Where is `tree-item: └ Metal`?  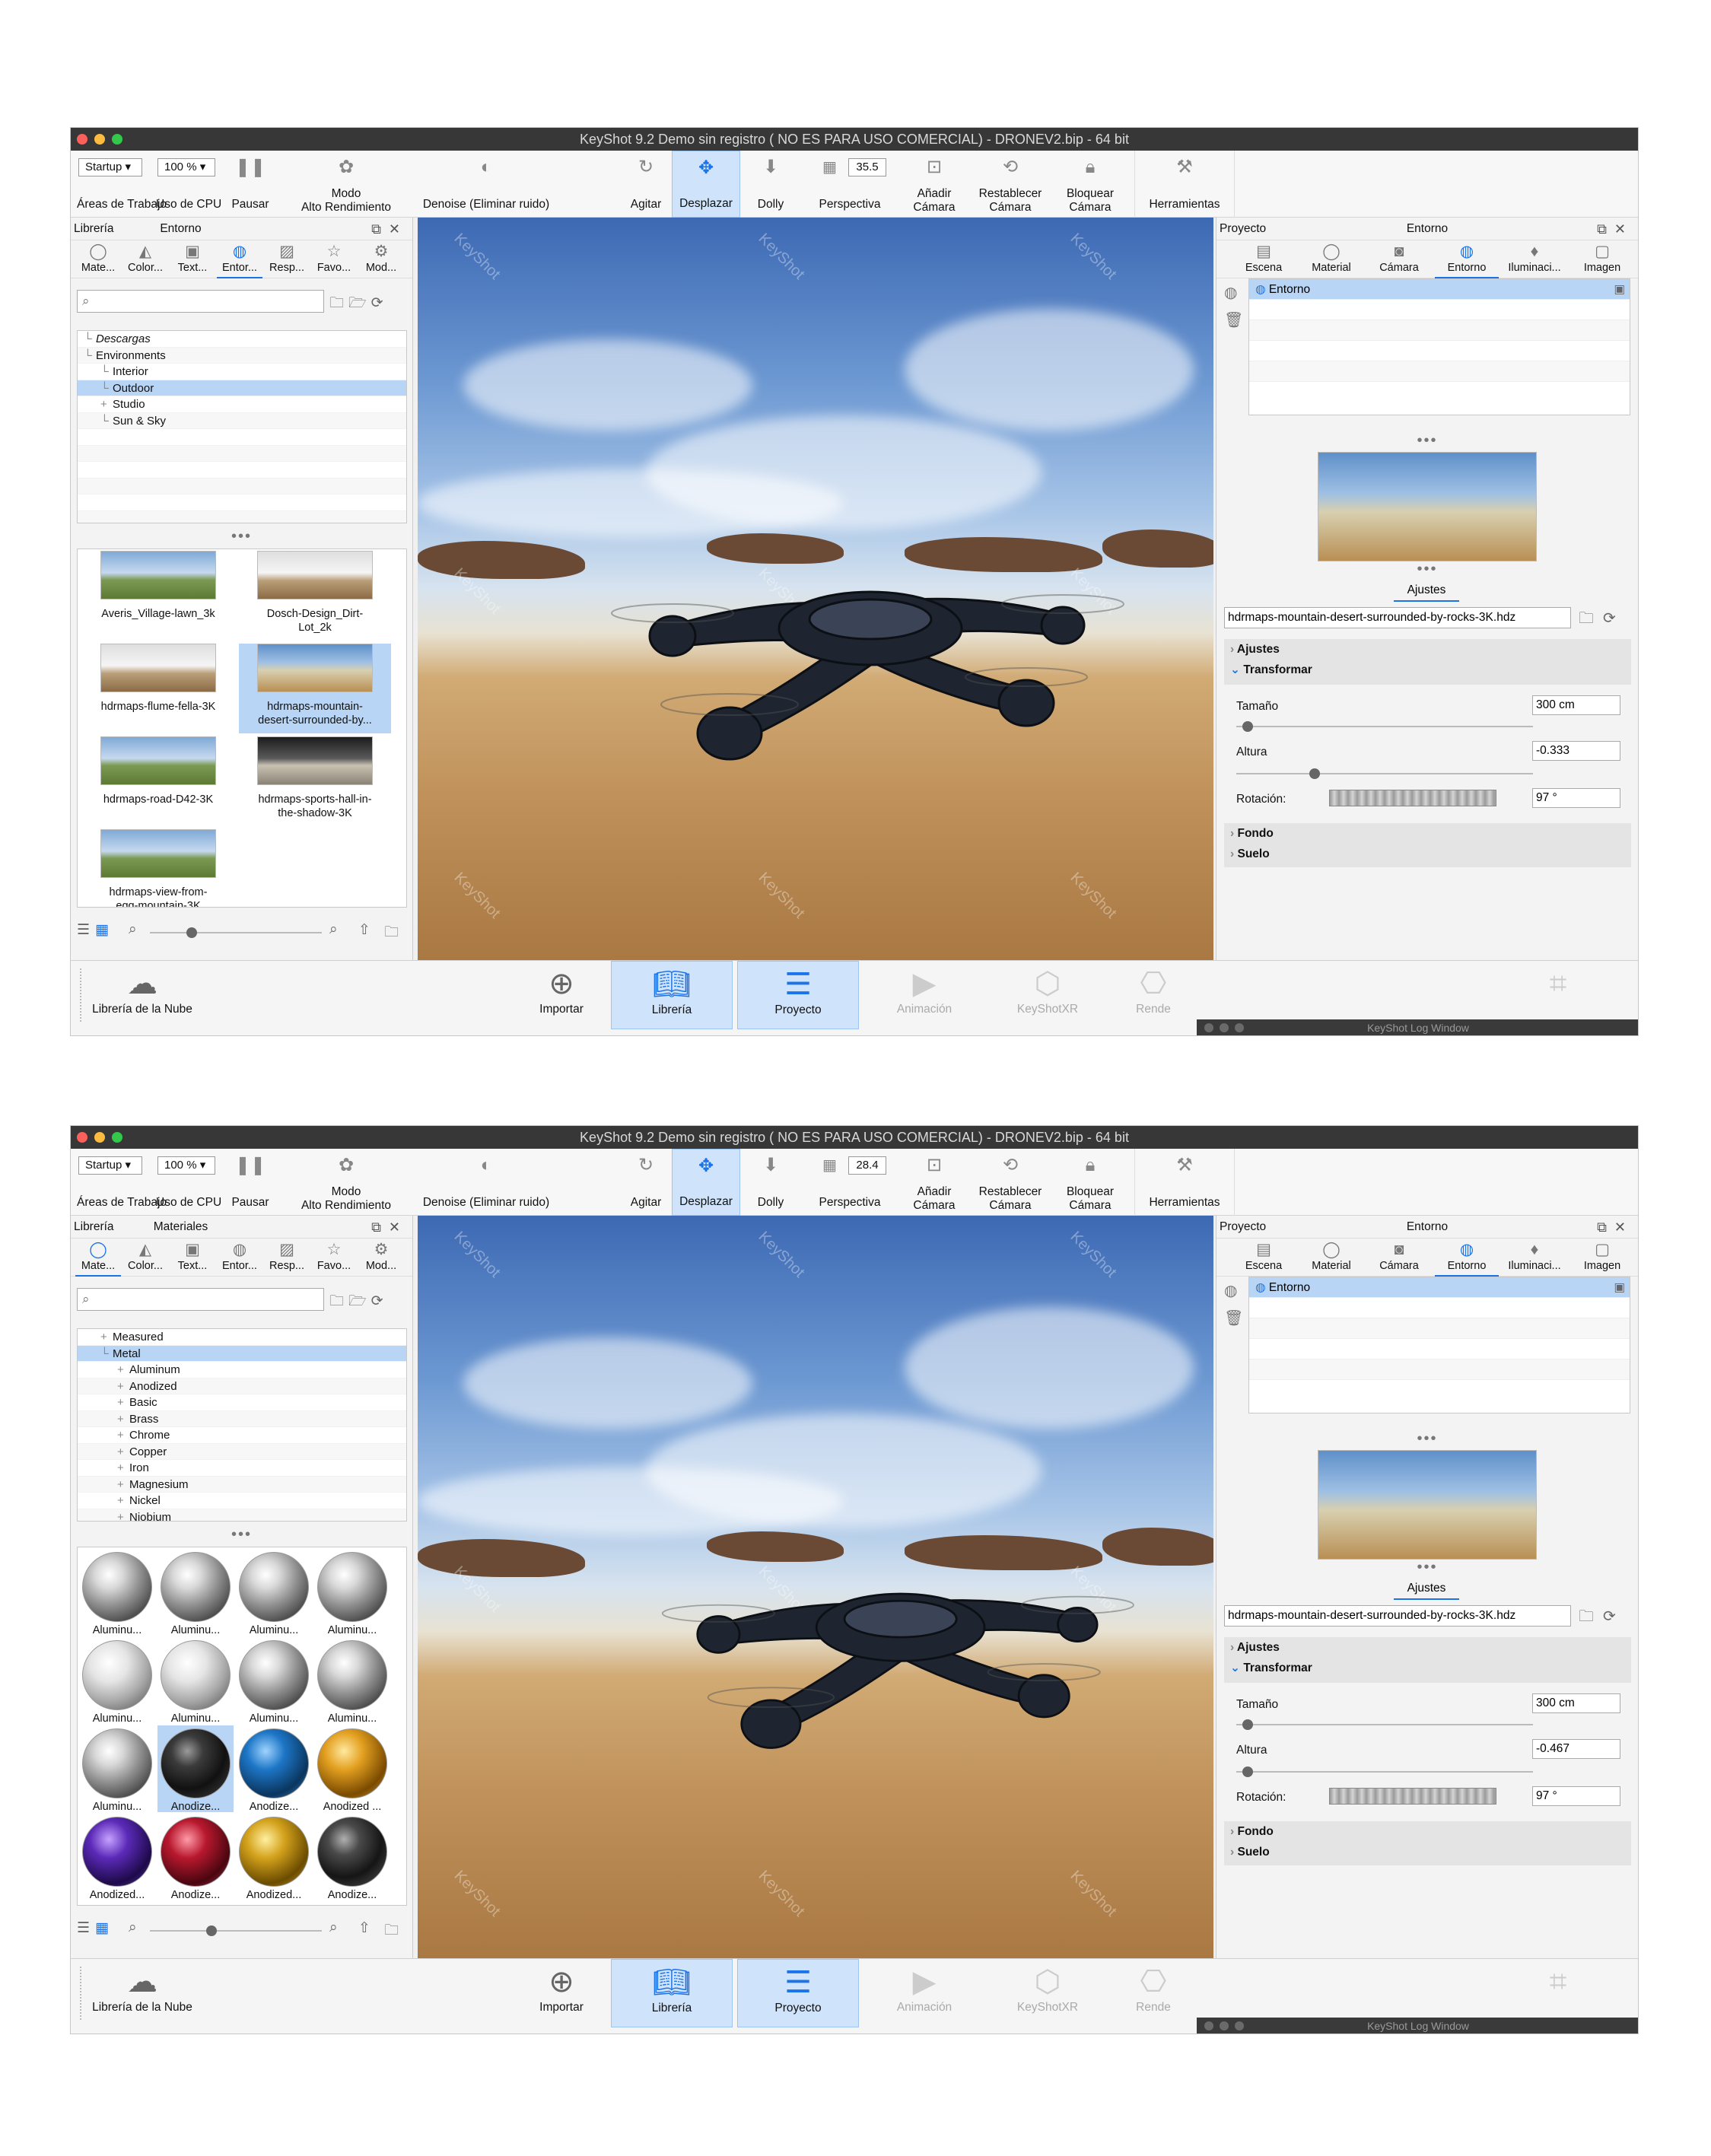 tree-item: └ Metal is located at coordinates (242, 1354).